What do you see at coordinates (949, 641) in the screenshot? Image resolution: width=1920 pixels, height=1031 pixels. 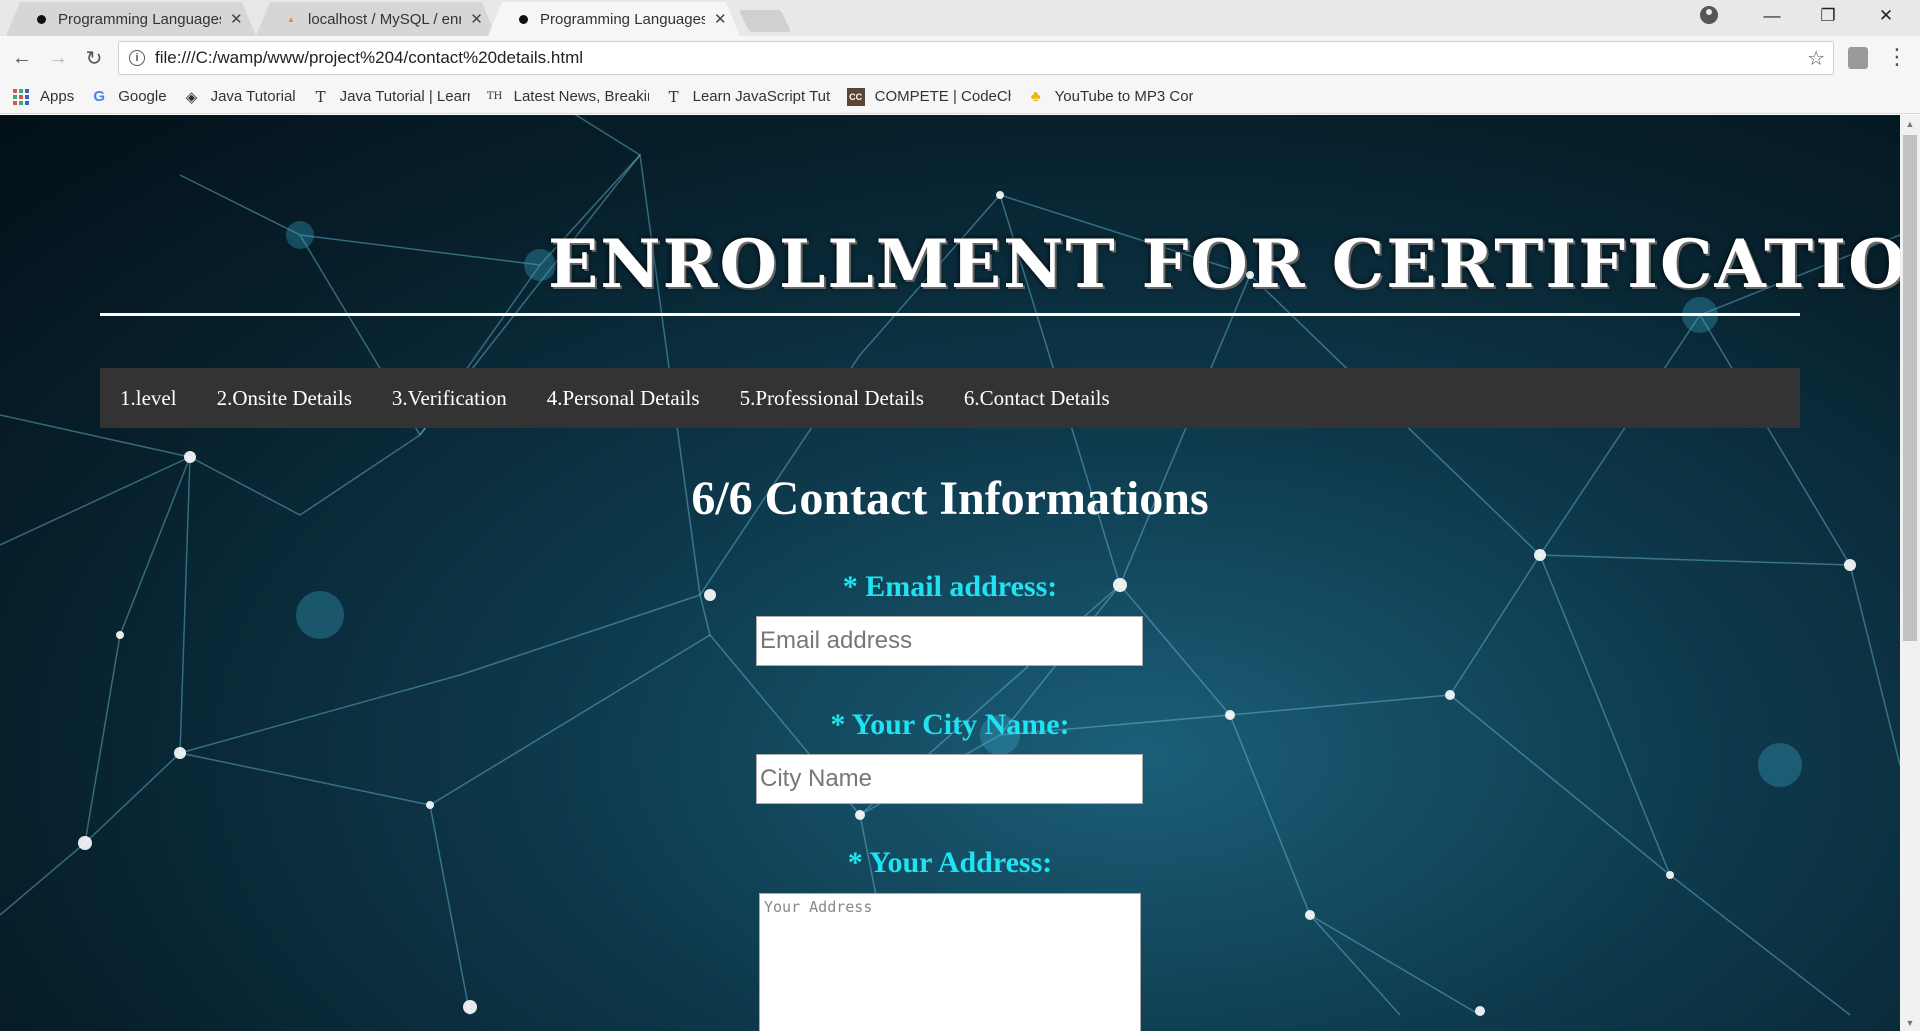 I see `email-input` at bounding box center [949, 641].